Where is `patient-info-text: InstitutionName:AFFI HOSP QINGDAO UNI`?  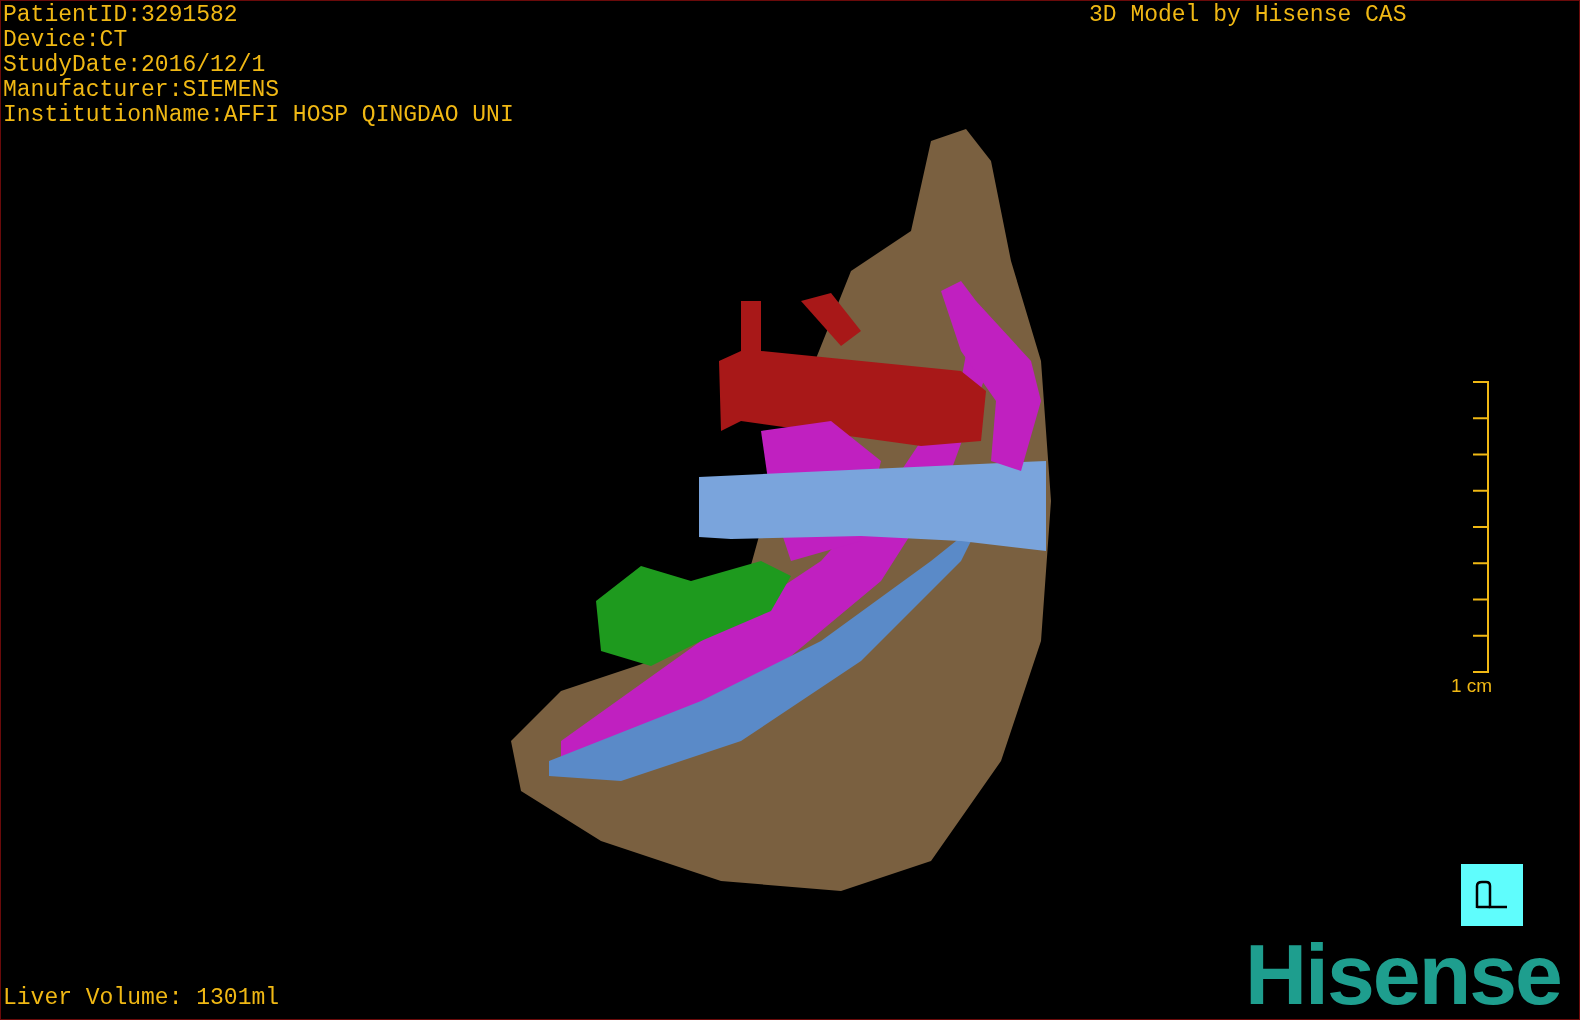 patient-info-text: InstitutionName:AFFI HOSP QINGDAO UNI is located at coordinates (258, 115).